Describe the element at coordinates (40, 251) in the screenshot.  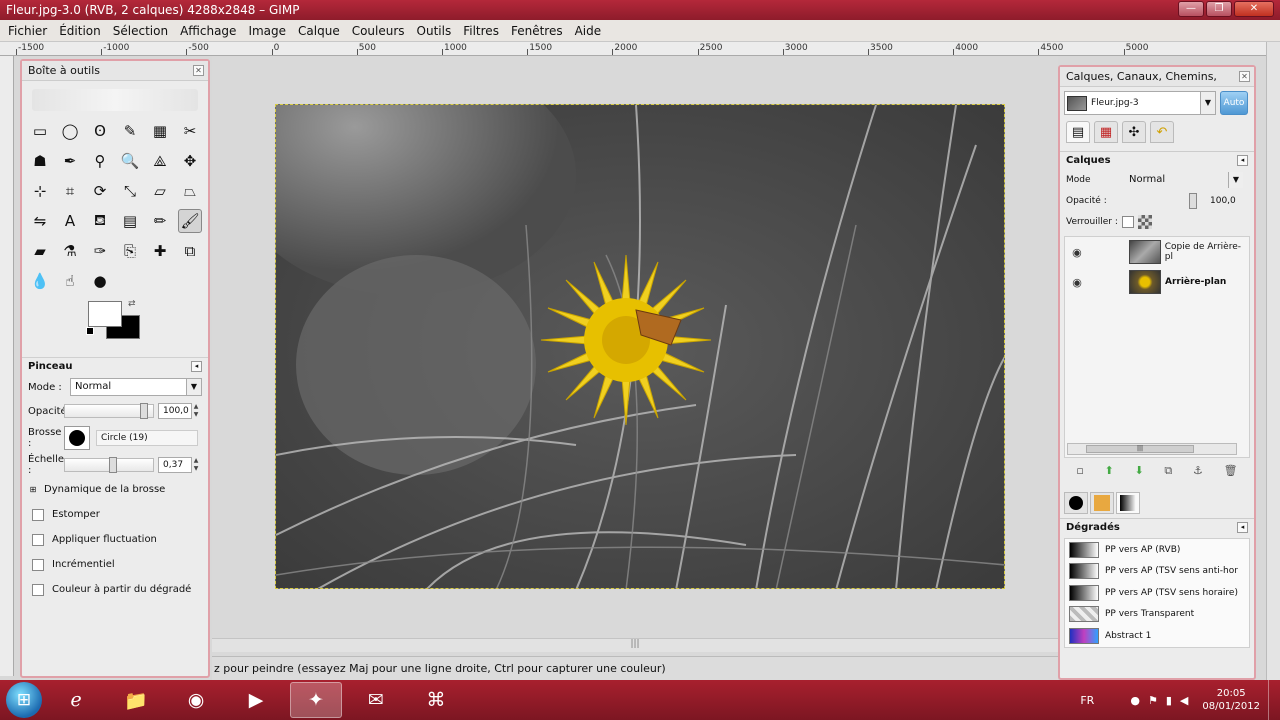
I see `eraser-tool-icon: ▰` at that location.